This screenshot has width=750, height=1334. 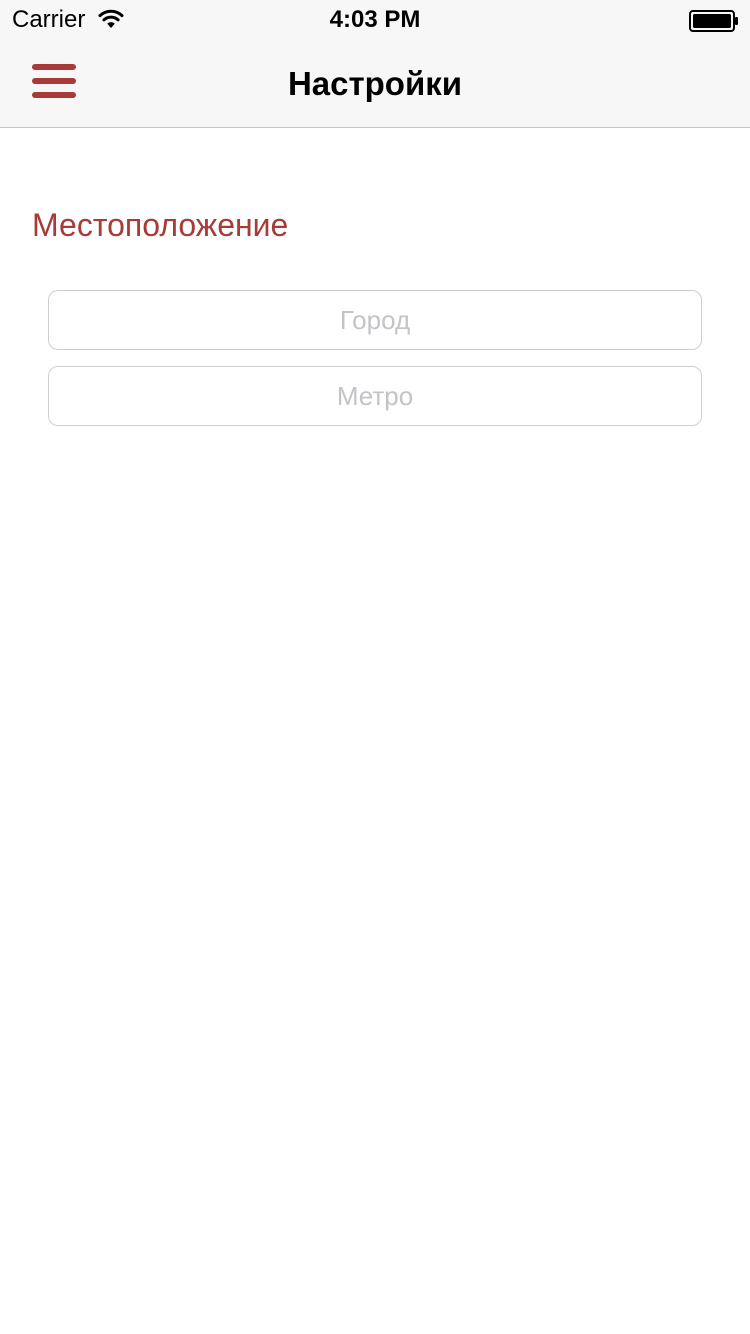 I want to click on battery-icon, so click(x=714, y=21).